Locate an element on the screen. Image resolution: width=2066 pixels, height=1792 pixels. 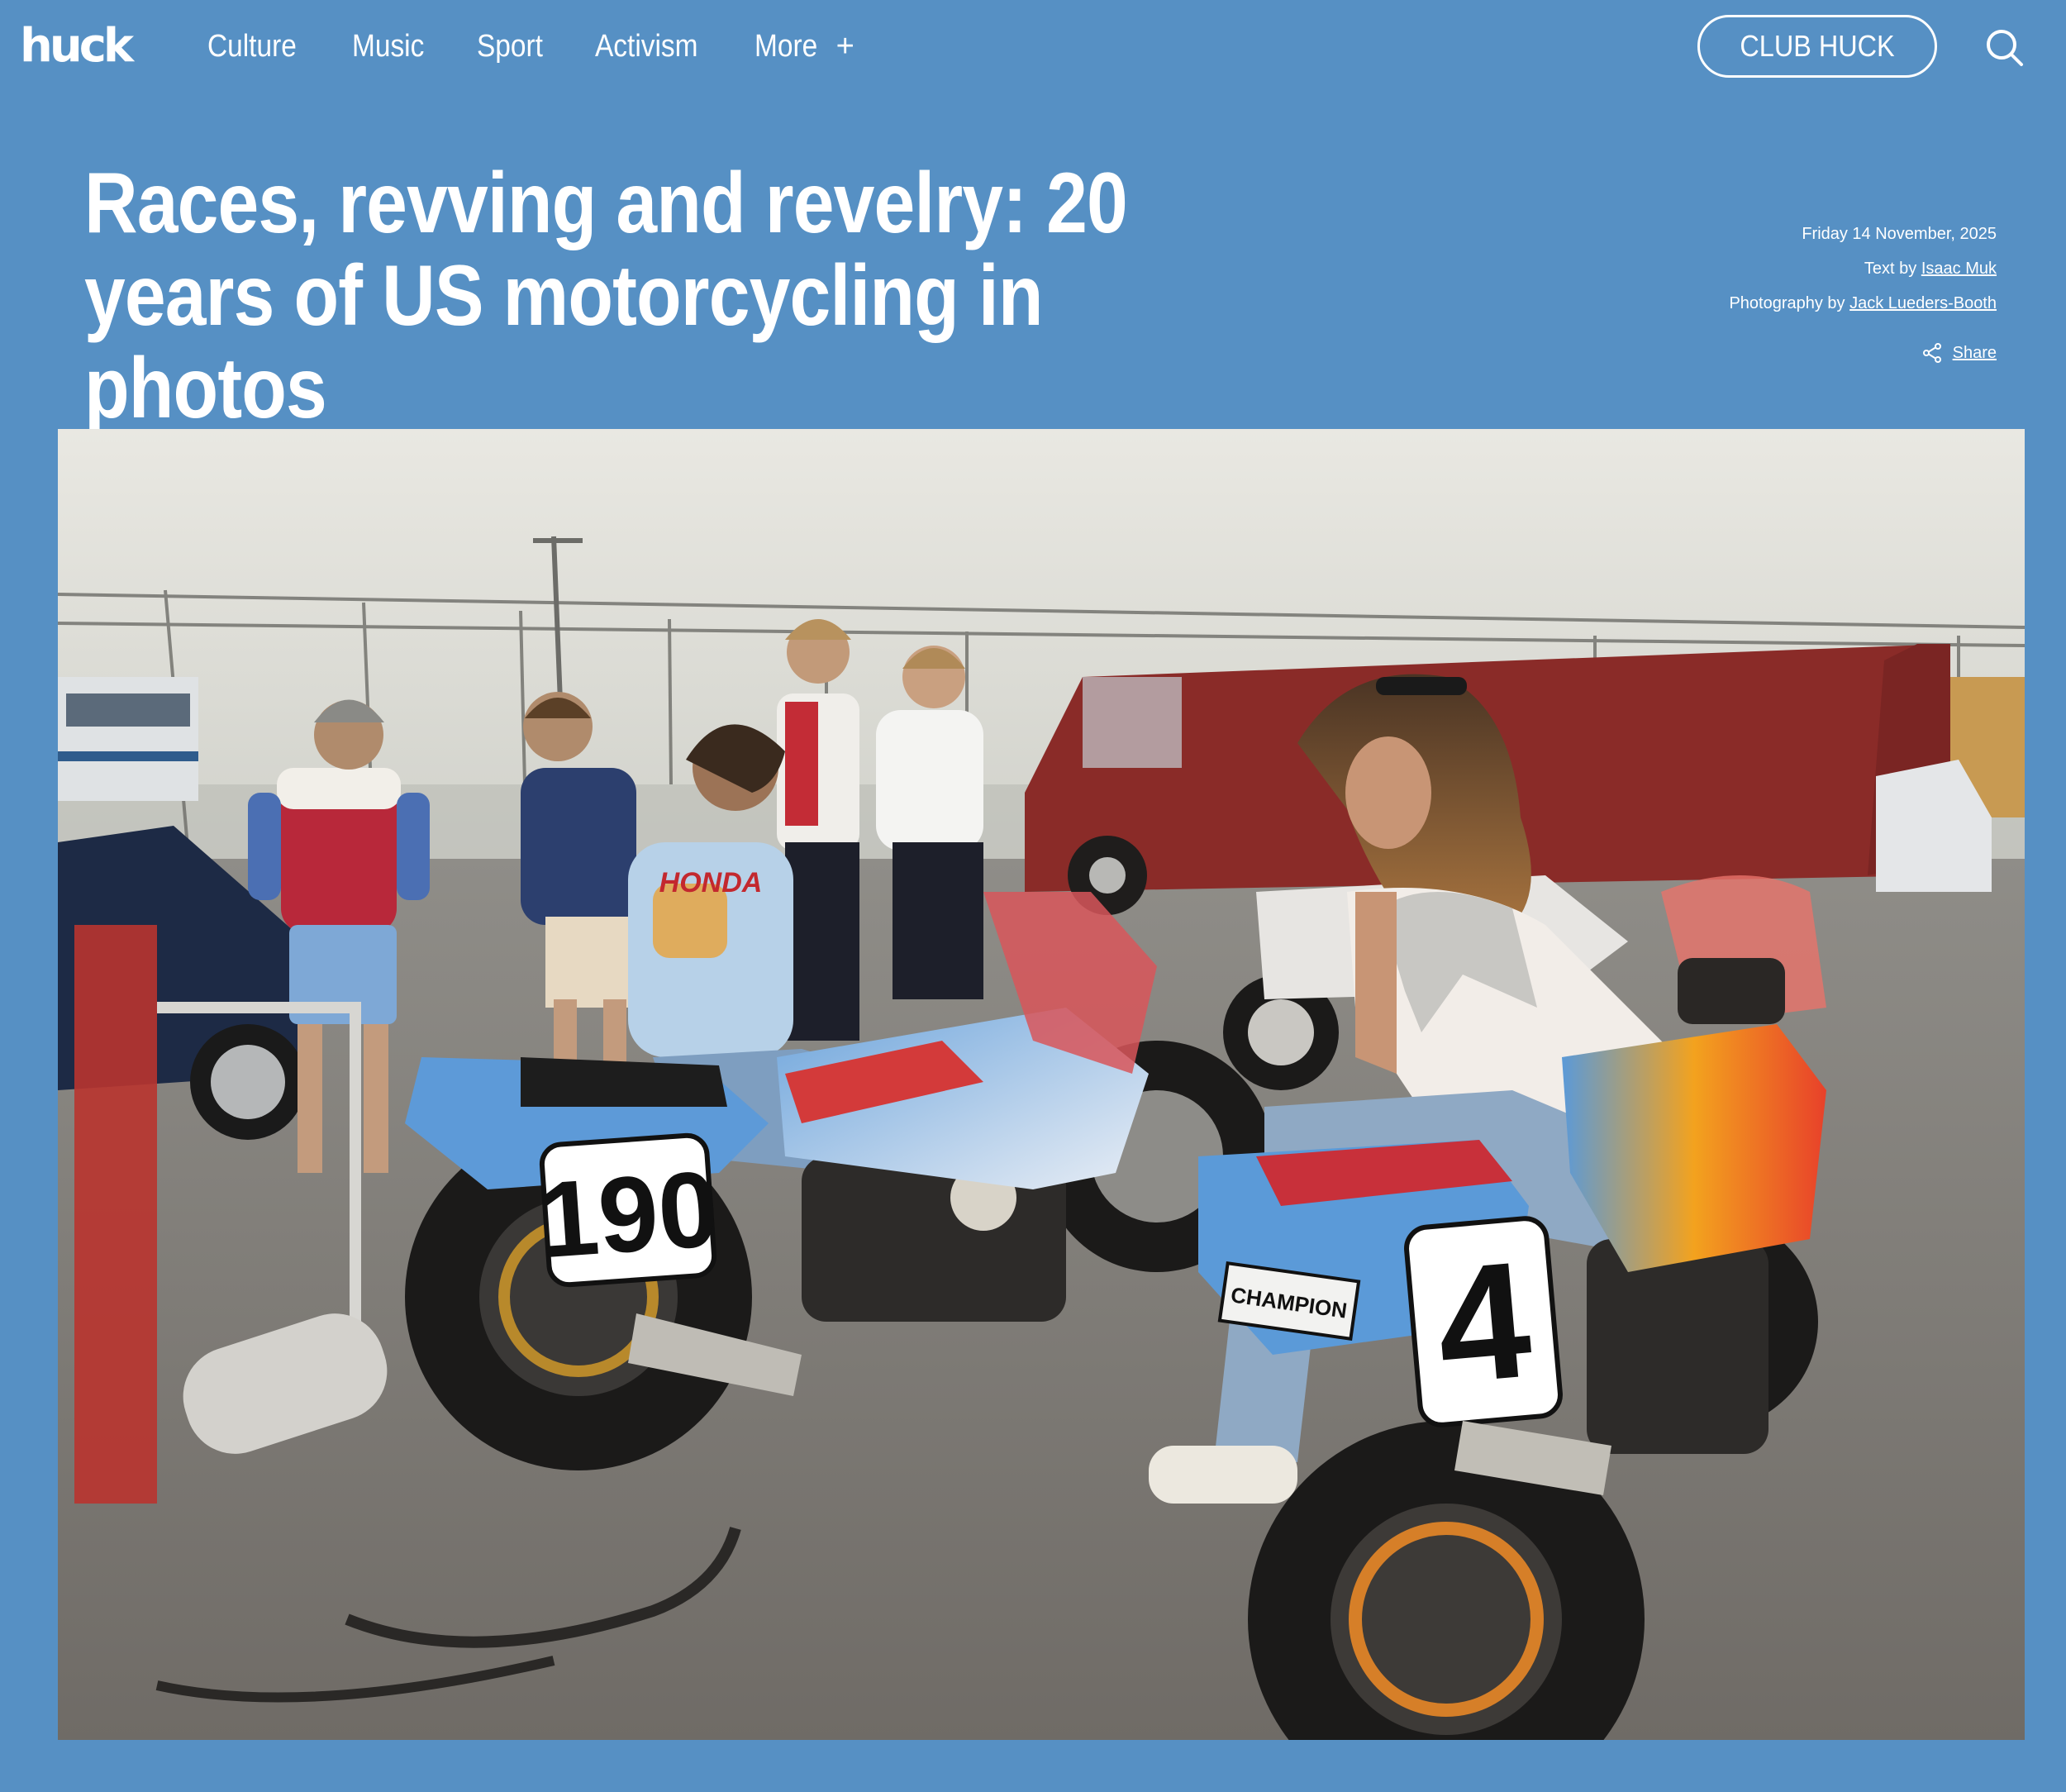
honda-shirt-decal: HONDA is located at coordinates (711, 883).